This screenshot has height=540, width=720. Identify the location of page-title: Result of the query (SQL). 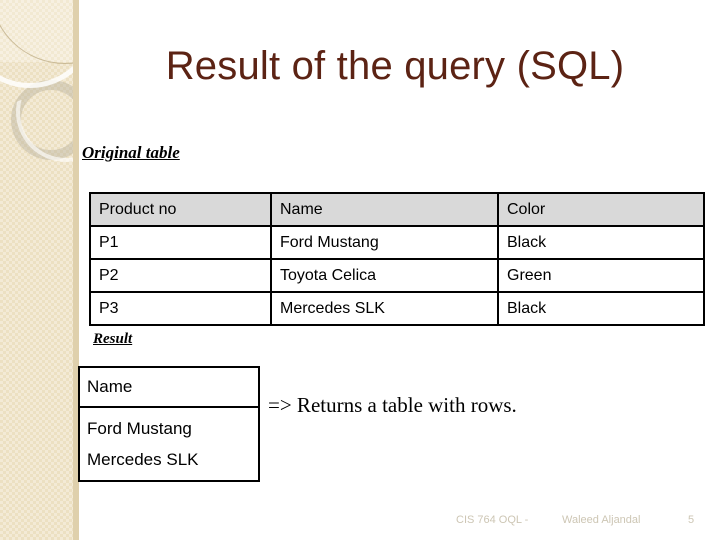
(395, 66).